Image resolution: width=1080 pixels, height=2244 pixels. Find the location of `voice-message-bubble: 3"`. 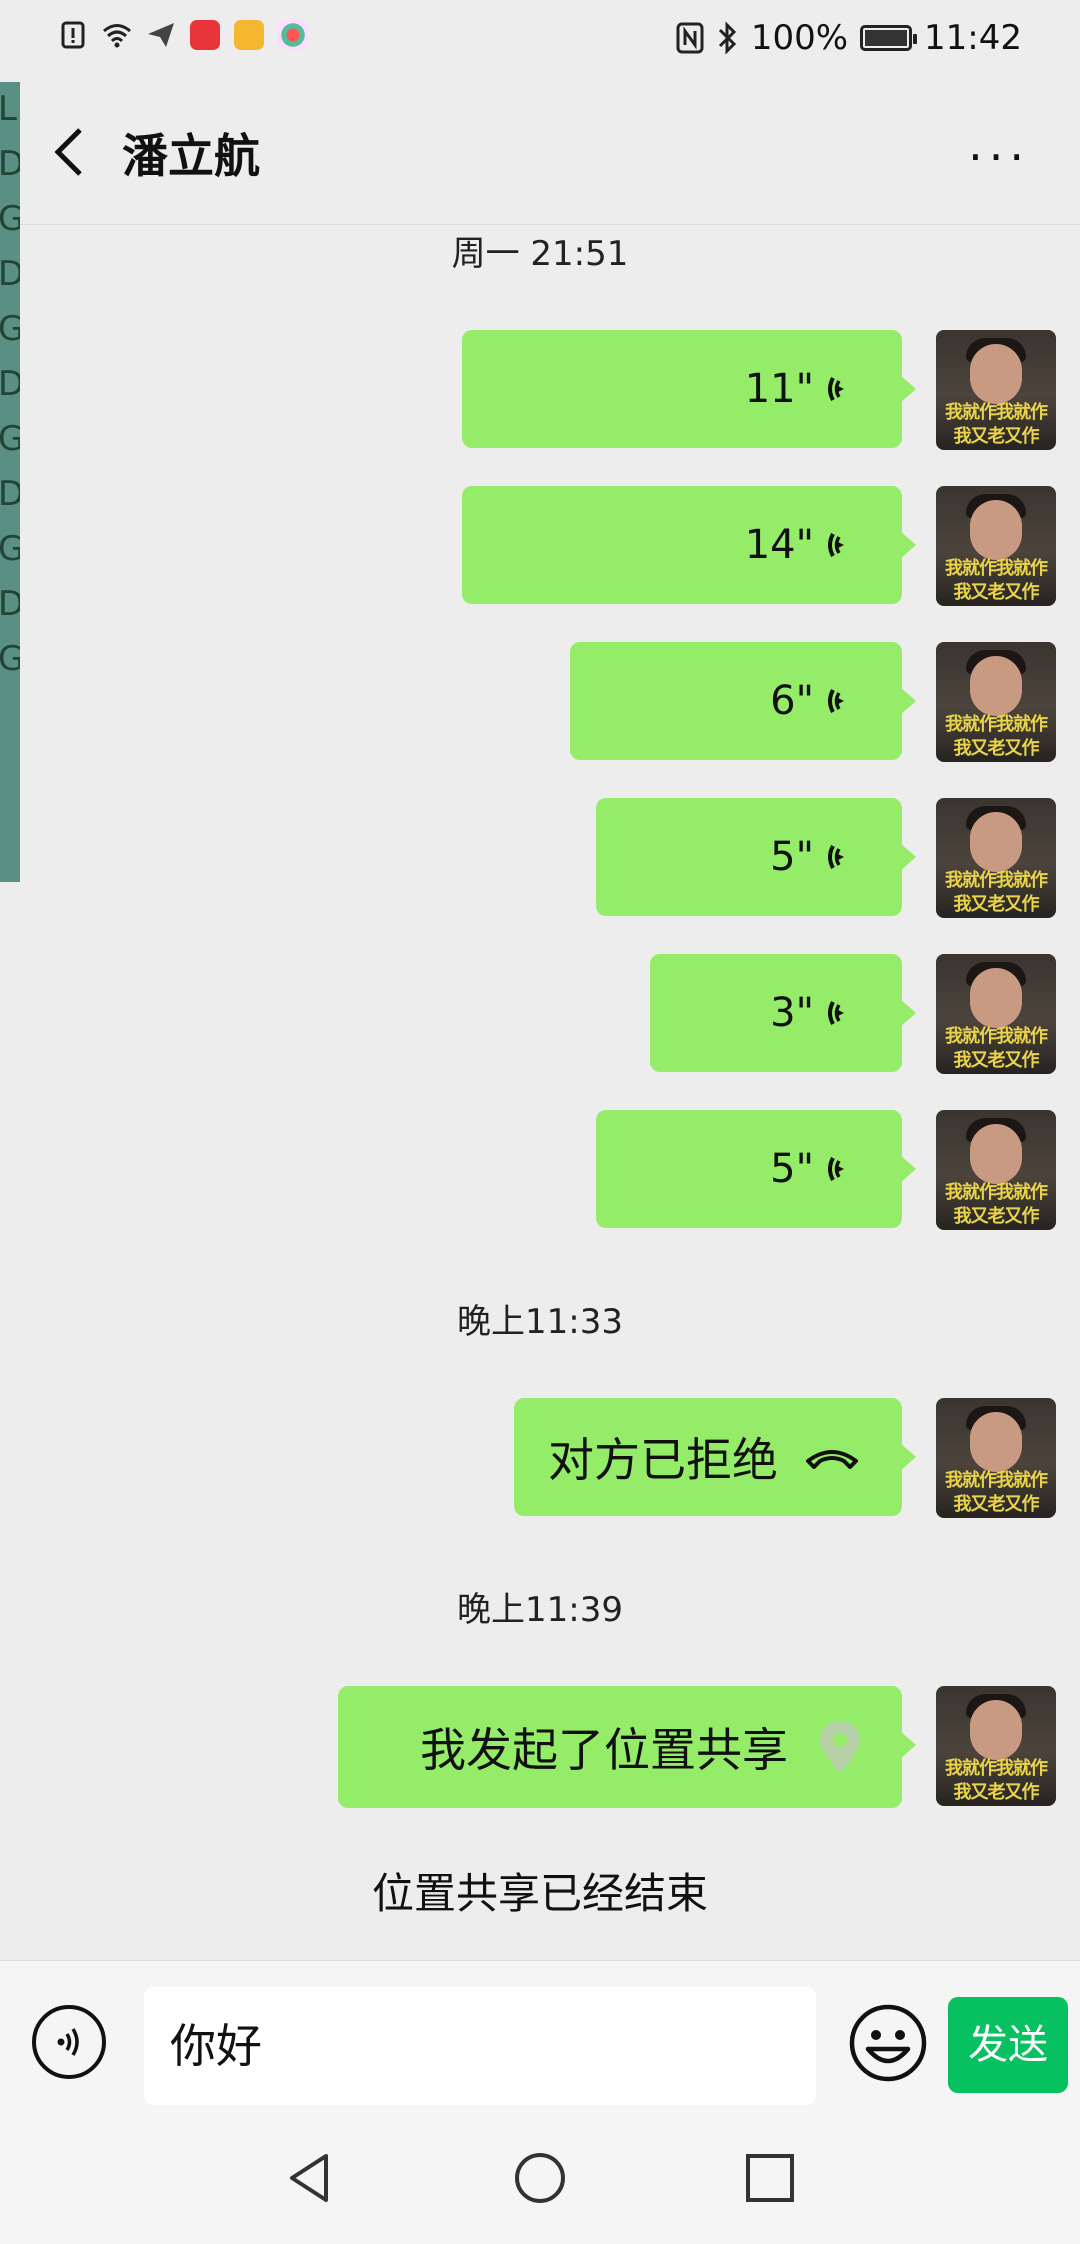

voice-message-bubble: 3" is located at coordinates (783, 1013).